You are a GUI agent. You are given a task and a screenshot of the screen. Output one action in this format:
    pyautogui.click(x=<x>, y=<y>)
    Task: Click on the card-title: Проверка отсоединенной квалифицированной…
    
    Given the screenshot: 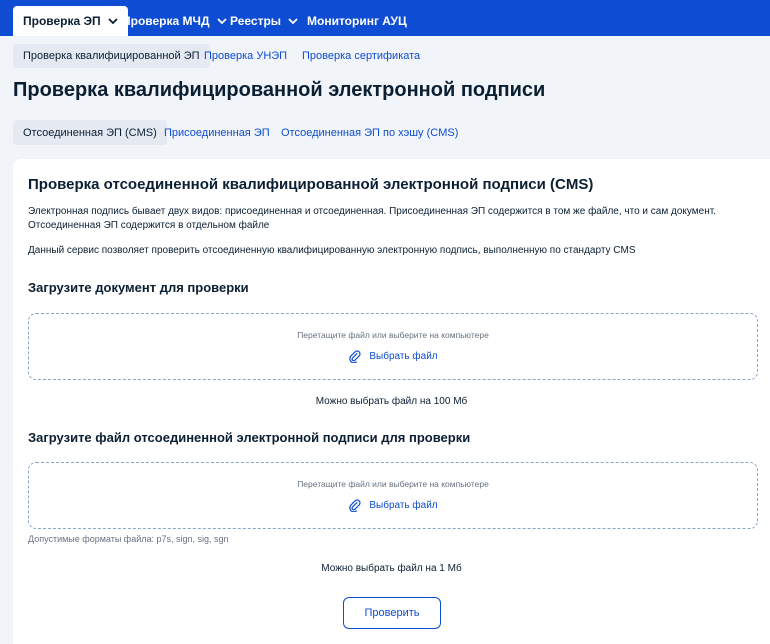 What is the action you would take?
    pyautogui.click(x=311, y=184)
    